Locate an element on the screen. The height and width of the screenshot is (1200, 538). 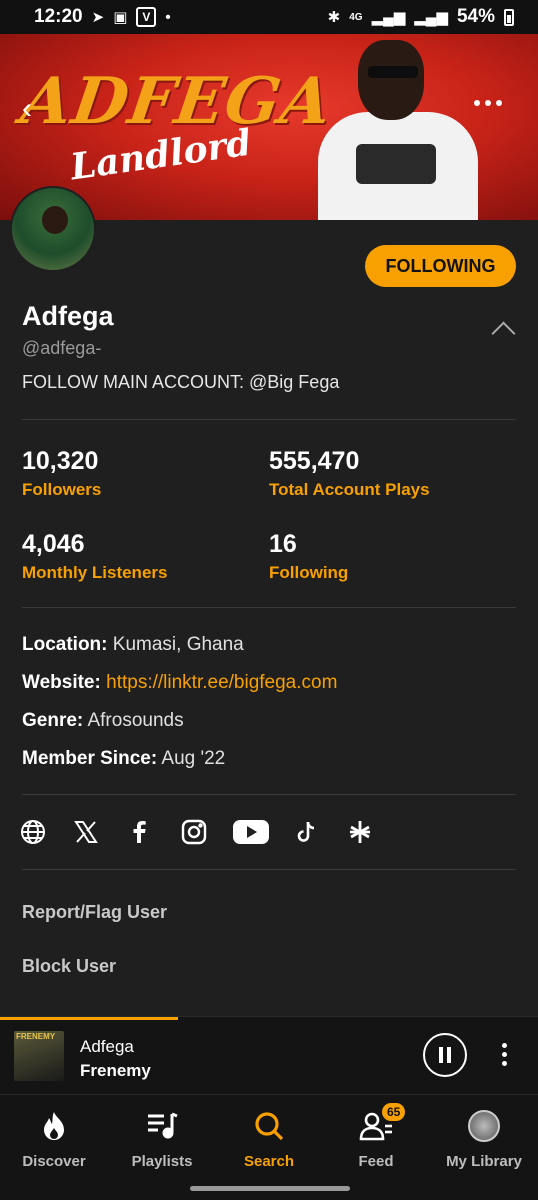
gallery-icon: ▣ is located at coordinates (120, 17).